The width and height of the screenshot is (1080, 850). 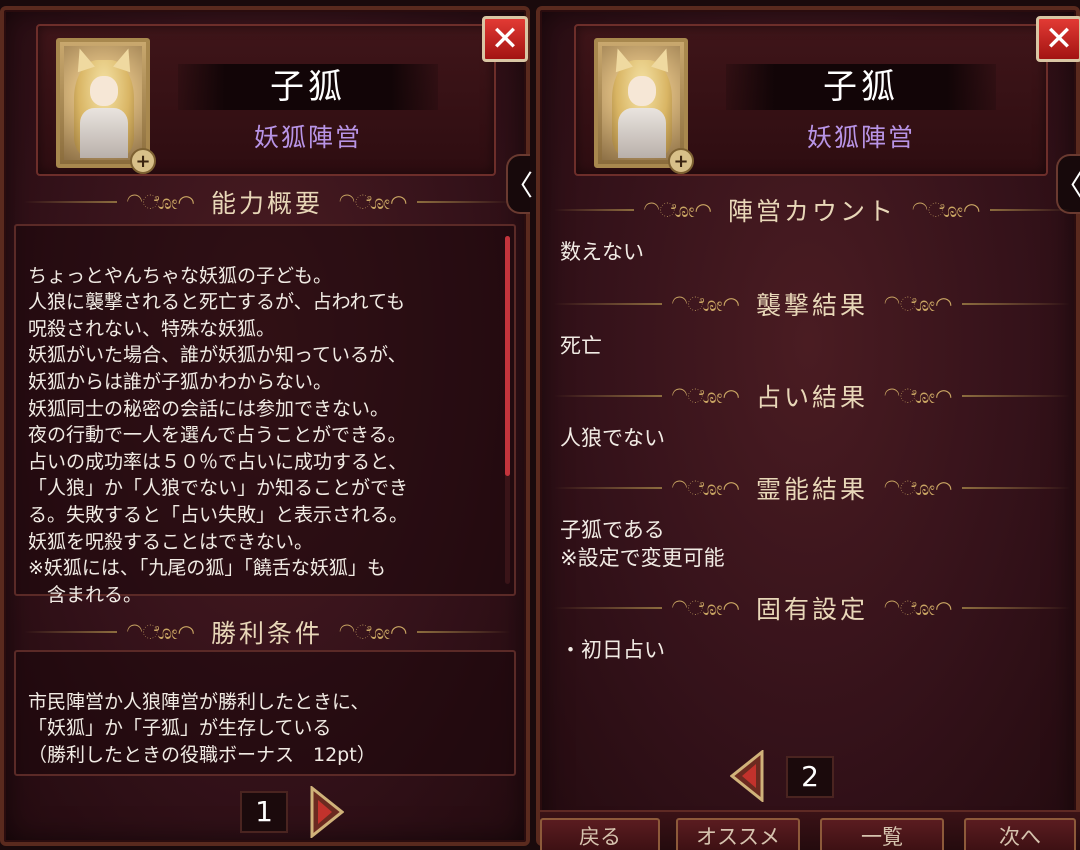 I want to click on section-title-attack-result: ◠ೋ◠ 襲撃結果 ◠ೋ◠, so click(x=812, y=304).